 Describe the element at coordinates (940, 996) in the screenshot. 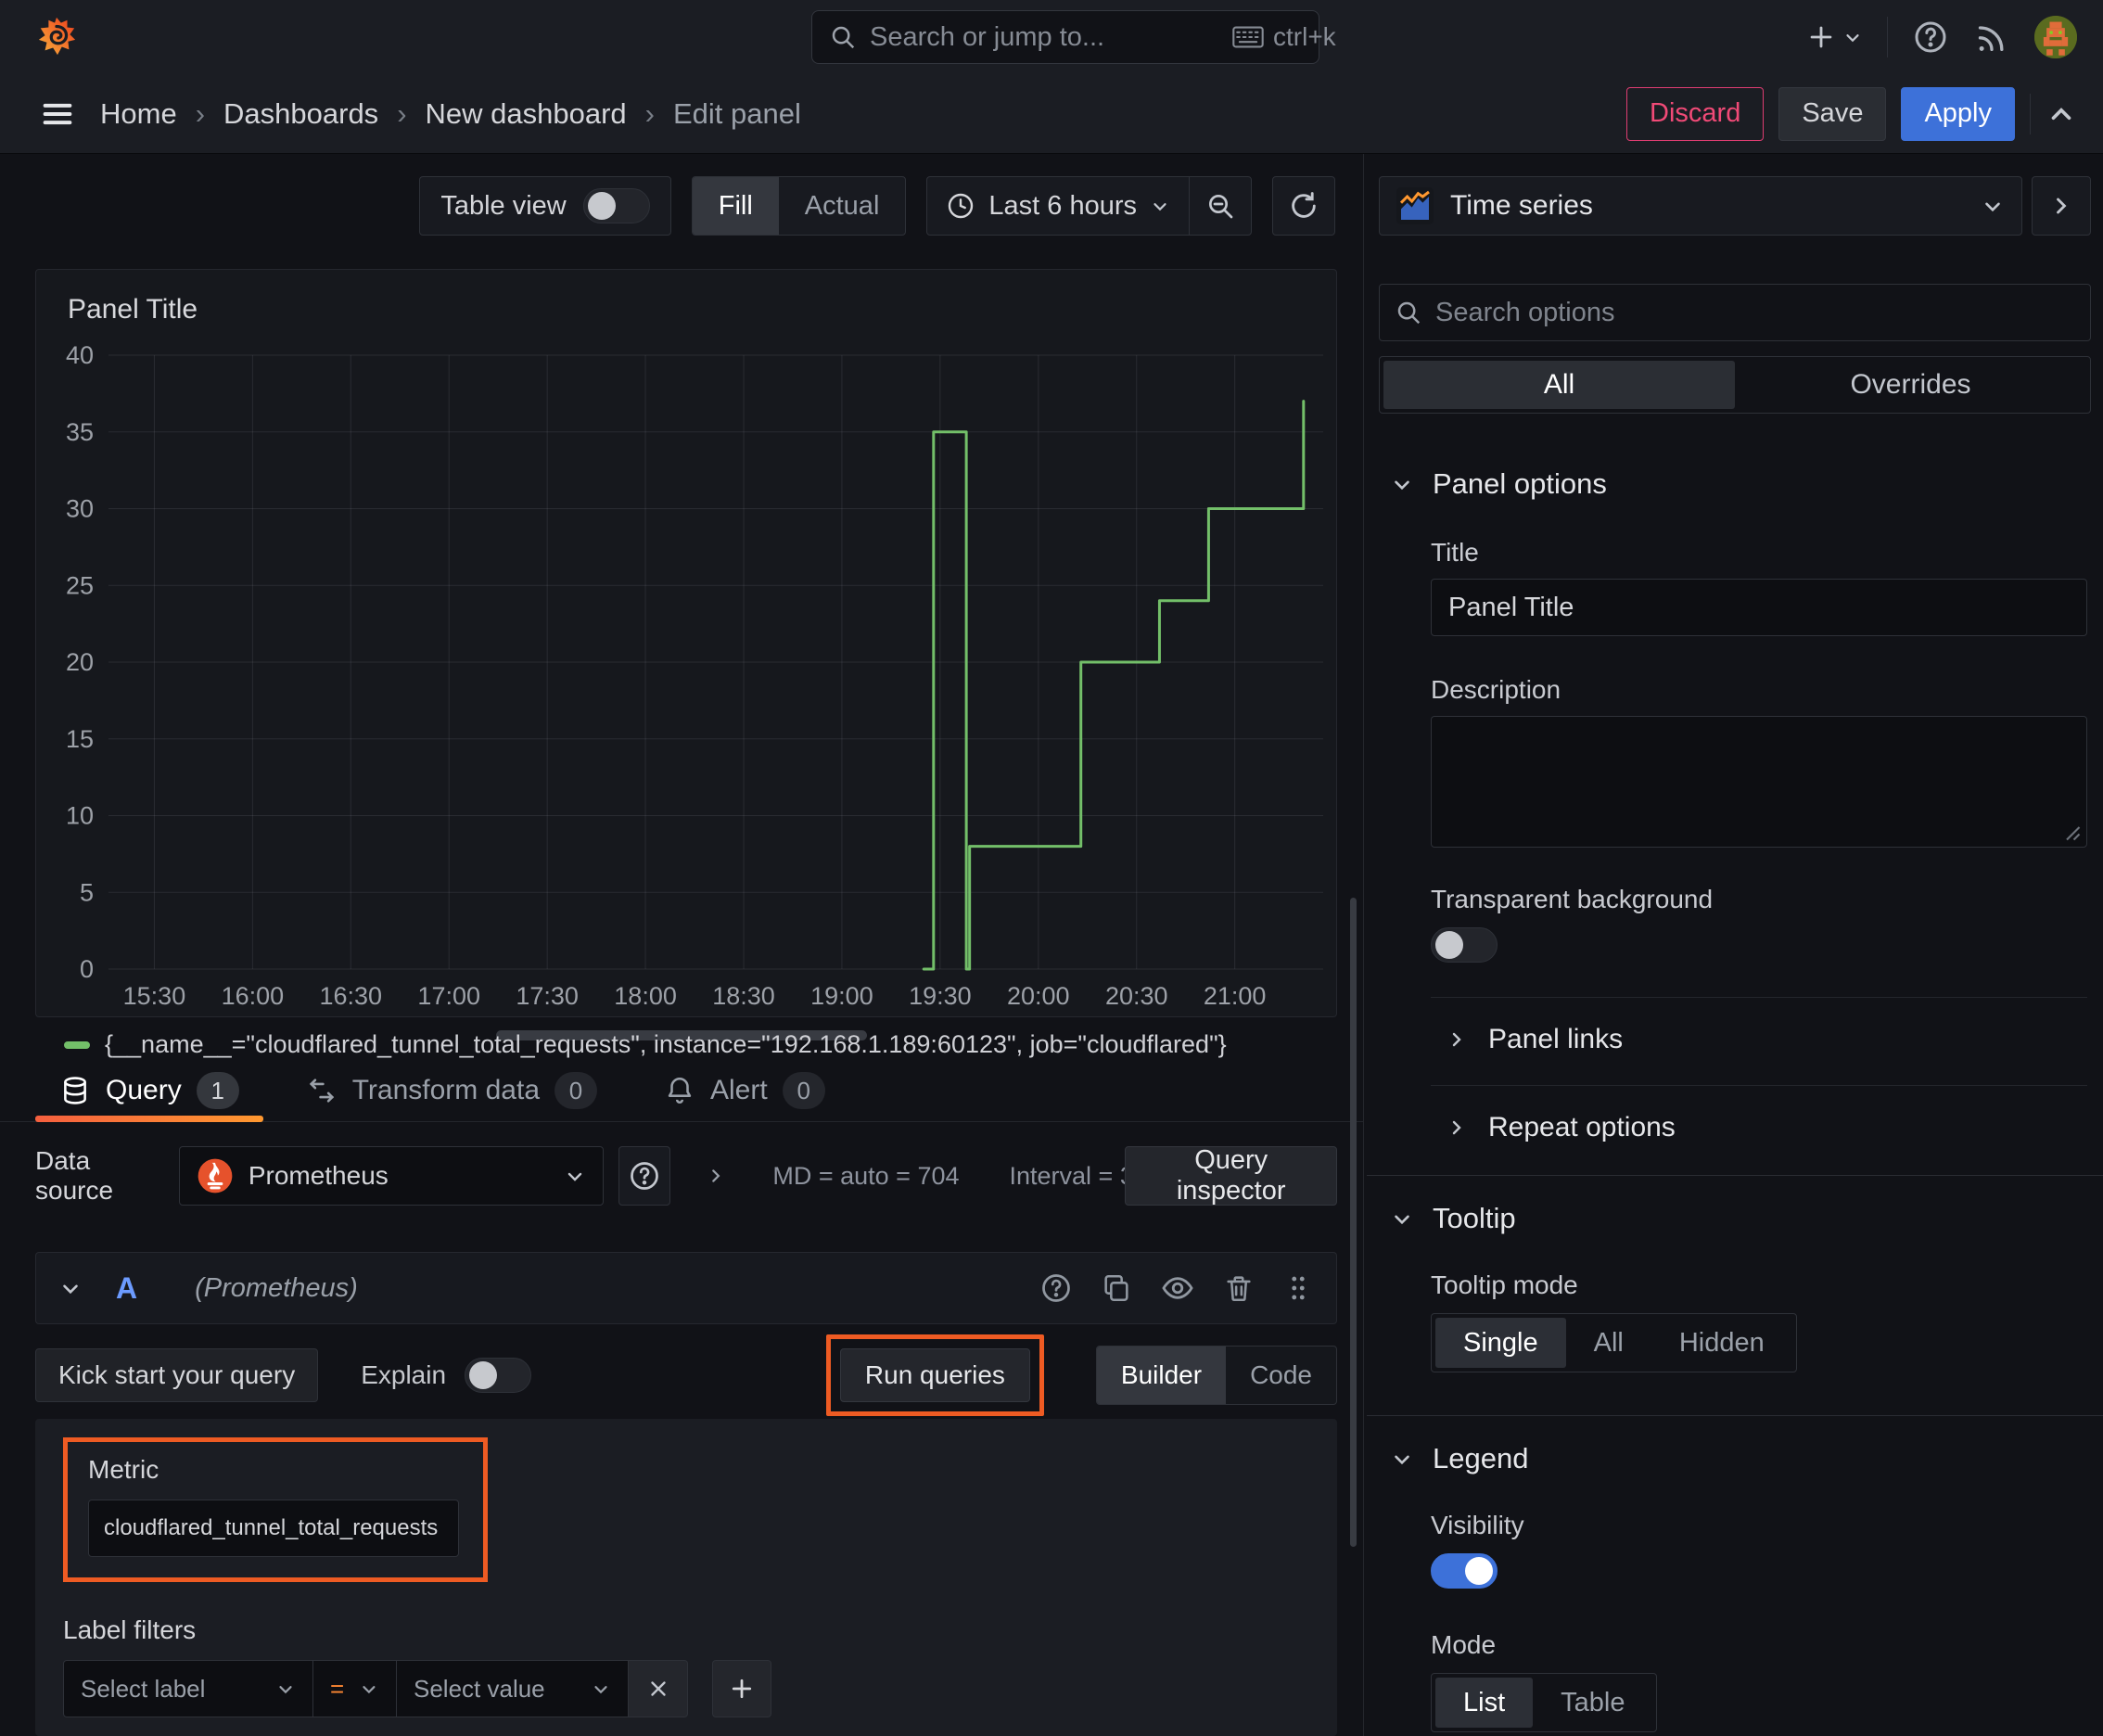

I see `svg-text: 19:30` at that location.